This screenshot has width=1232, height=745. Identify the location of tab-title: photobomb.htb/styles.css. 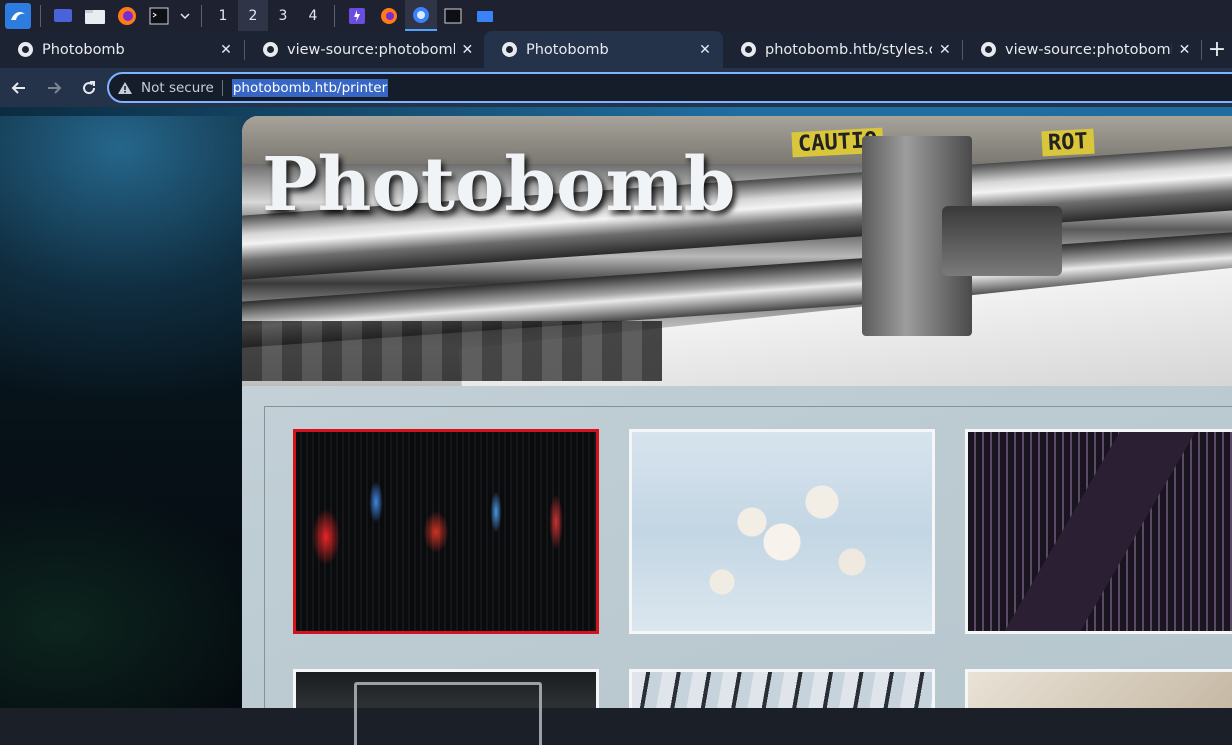
(848, 49).